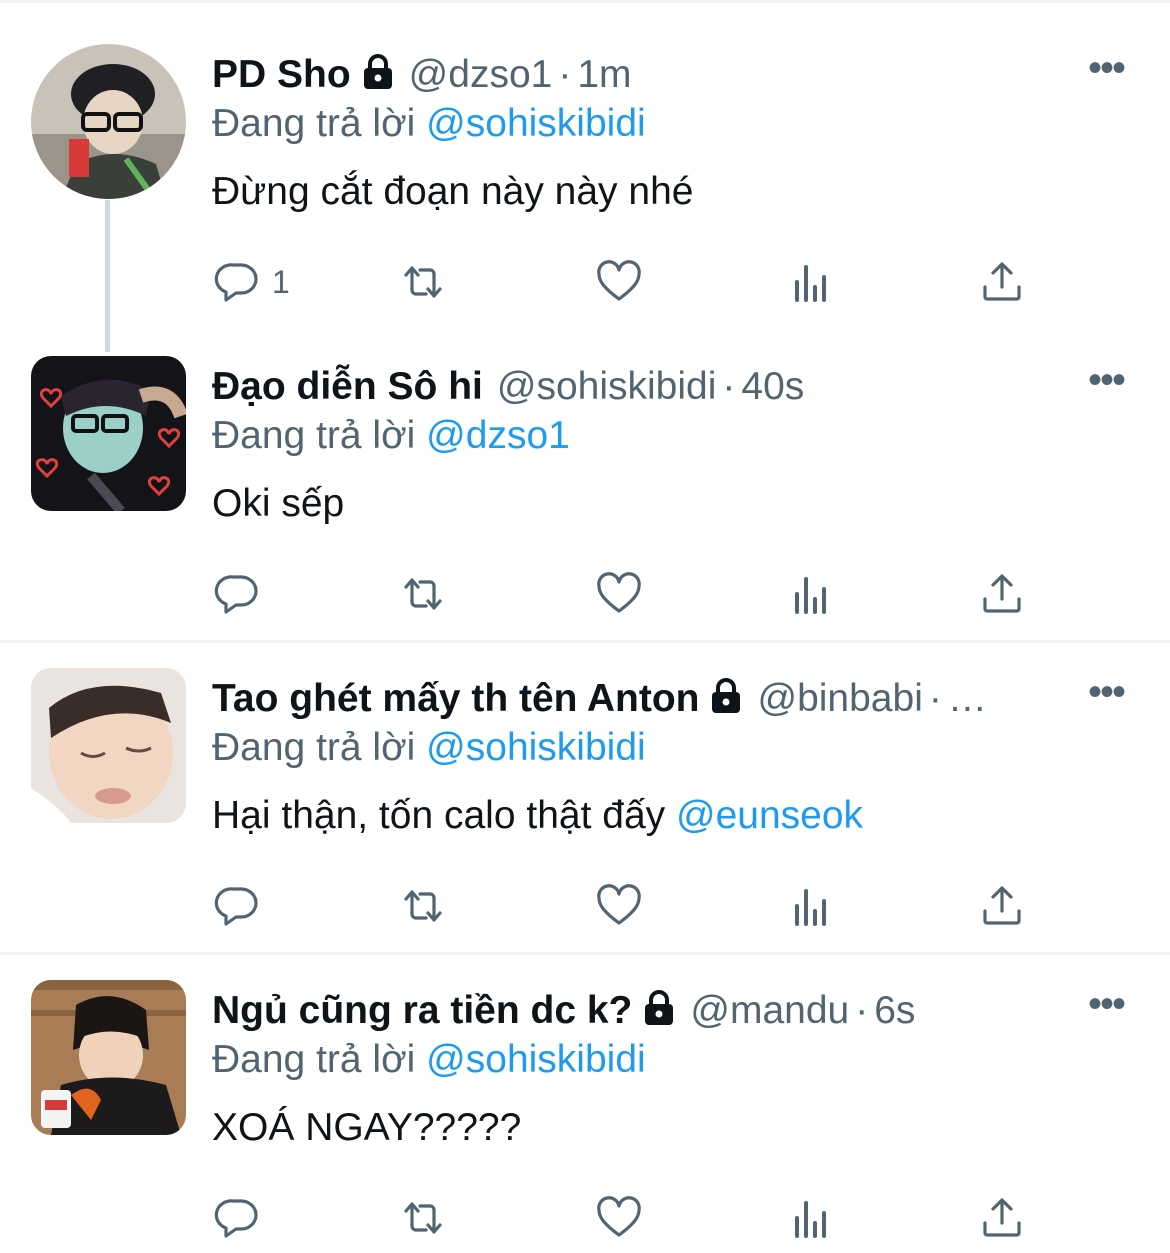 The width and height of the screenshot is (1170, 1253). I want to click on display-name: Đạo diễn Sô hi, so click(347, 386).